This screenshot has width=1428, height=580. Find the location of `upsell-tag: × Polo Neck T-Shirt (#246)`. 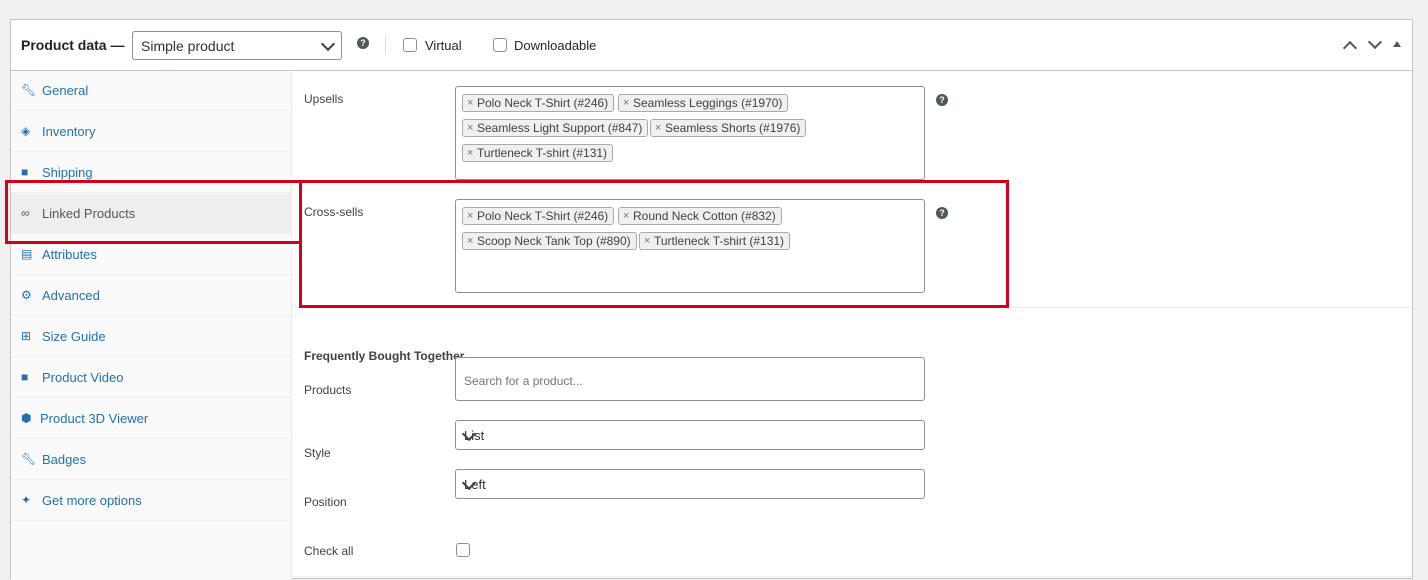

upsell-tag: × Polo Neck T-Shirt (#246) is located at coordinates (538, 103).